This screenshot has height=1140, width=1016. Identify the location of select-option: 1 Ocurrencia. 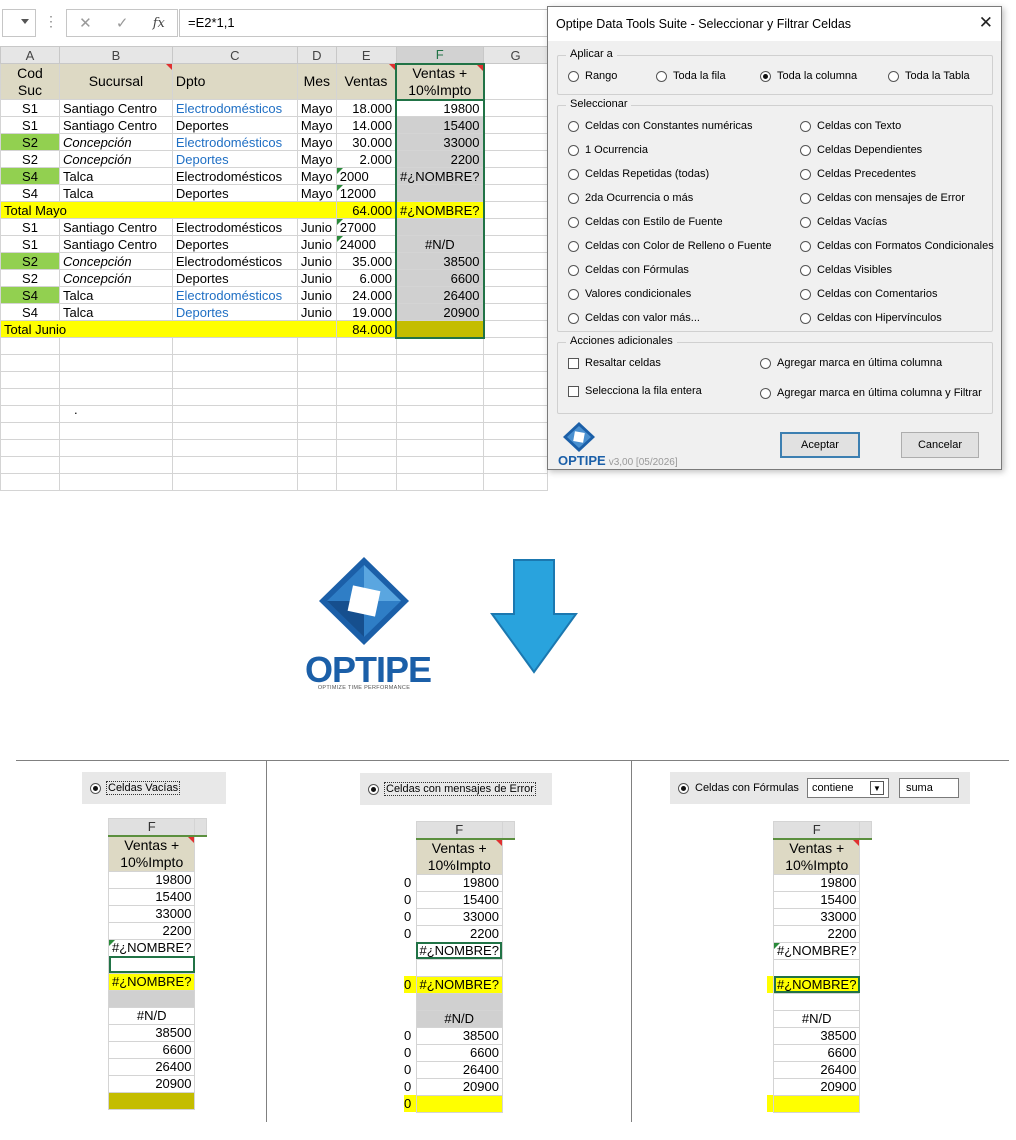
(608, 150).